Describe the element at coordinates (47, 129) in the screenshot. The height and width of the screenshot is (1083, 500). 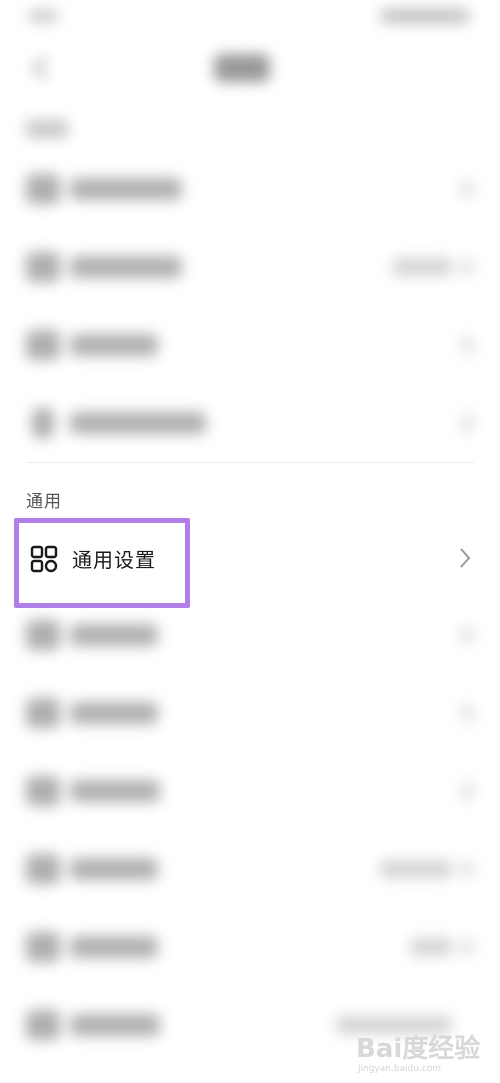
I see `section-label-blurred` at that location.